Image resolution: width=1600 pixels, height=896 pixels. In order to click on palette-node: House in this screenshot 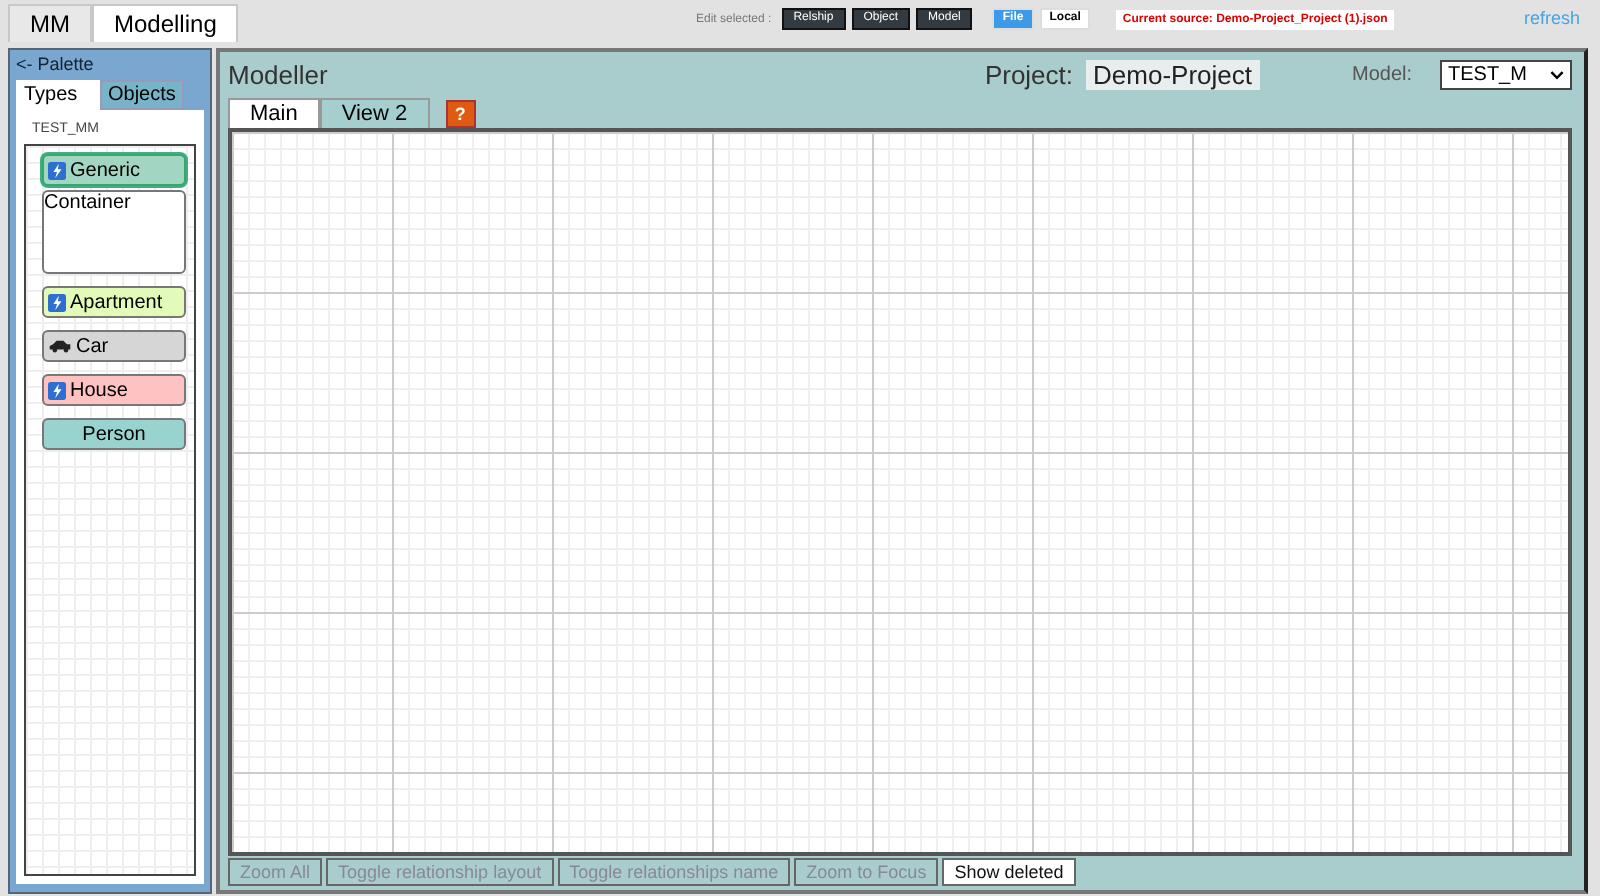, I will do `click(114, 390)`.